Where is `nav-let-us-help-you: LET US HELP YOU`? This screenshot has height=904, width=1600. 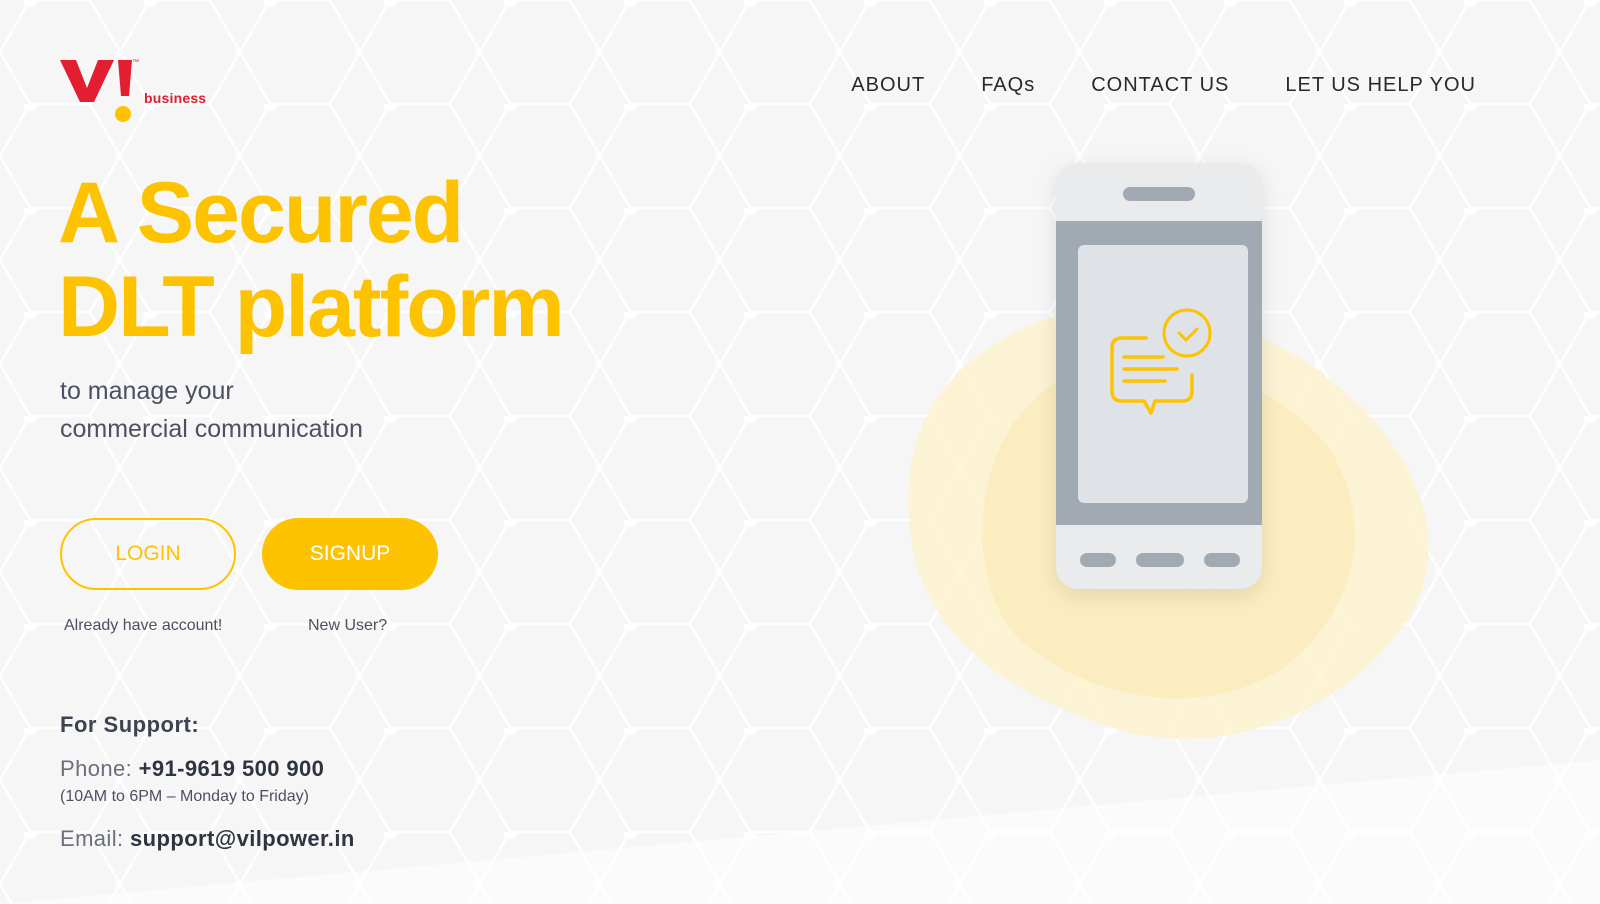 nav-let-us-help-you: LET US HELP YOU is located at coordinates (1380, 85).